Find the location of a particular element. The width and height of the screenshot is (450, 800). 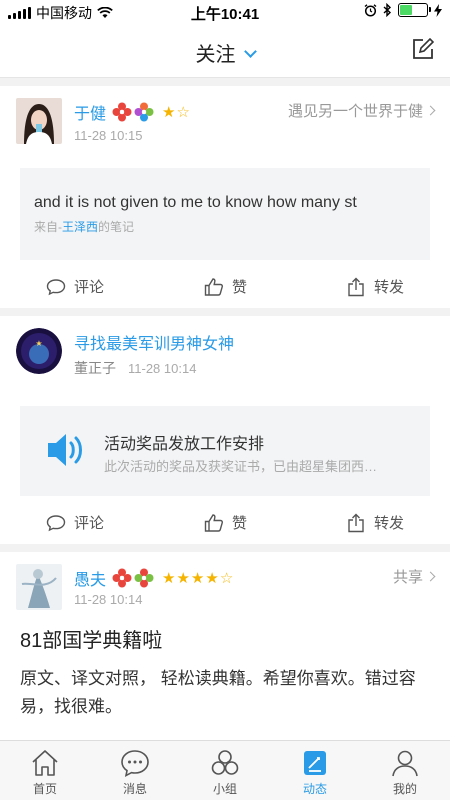

bluetooth-icon is located at coordinates (387, 10).